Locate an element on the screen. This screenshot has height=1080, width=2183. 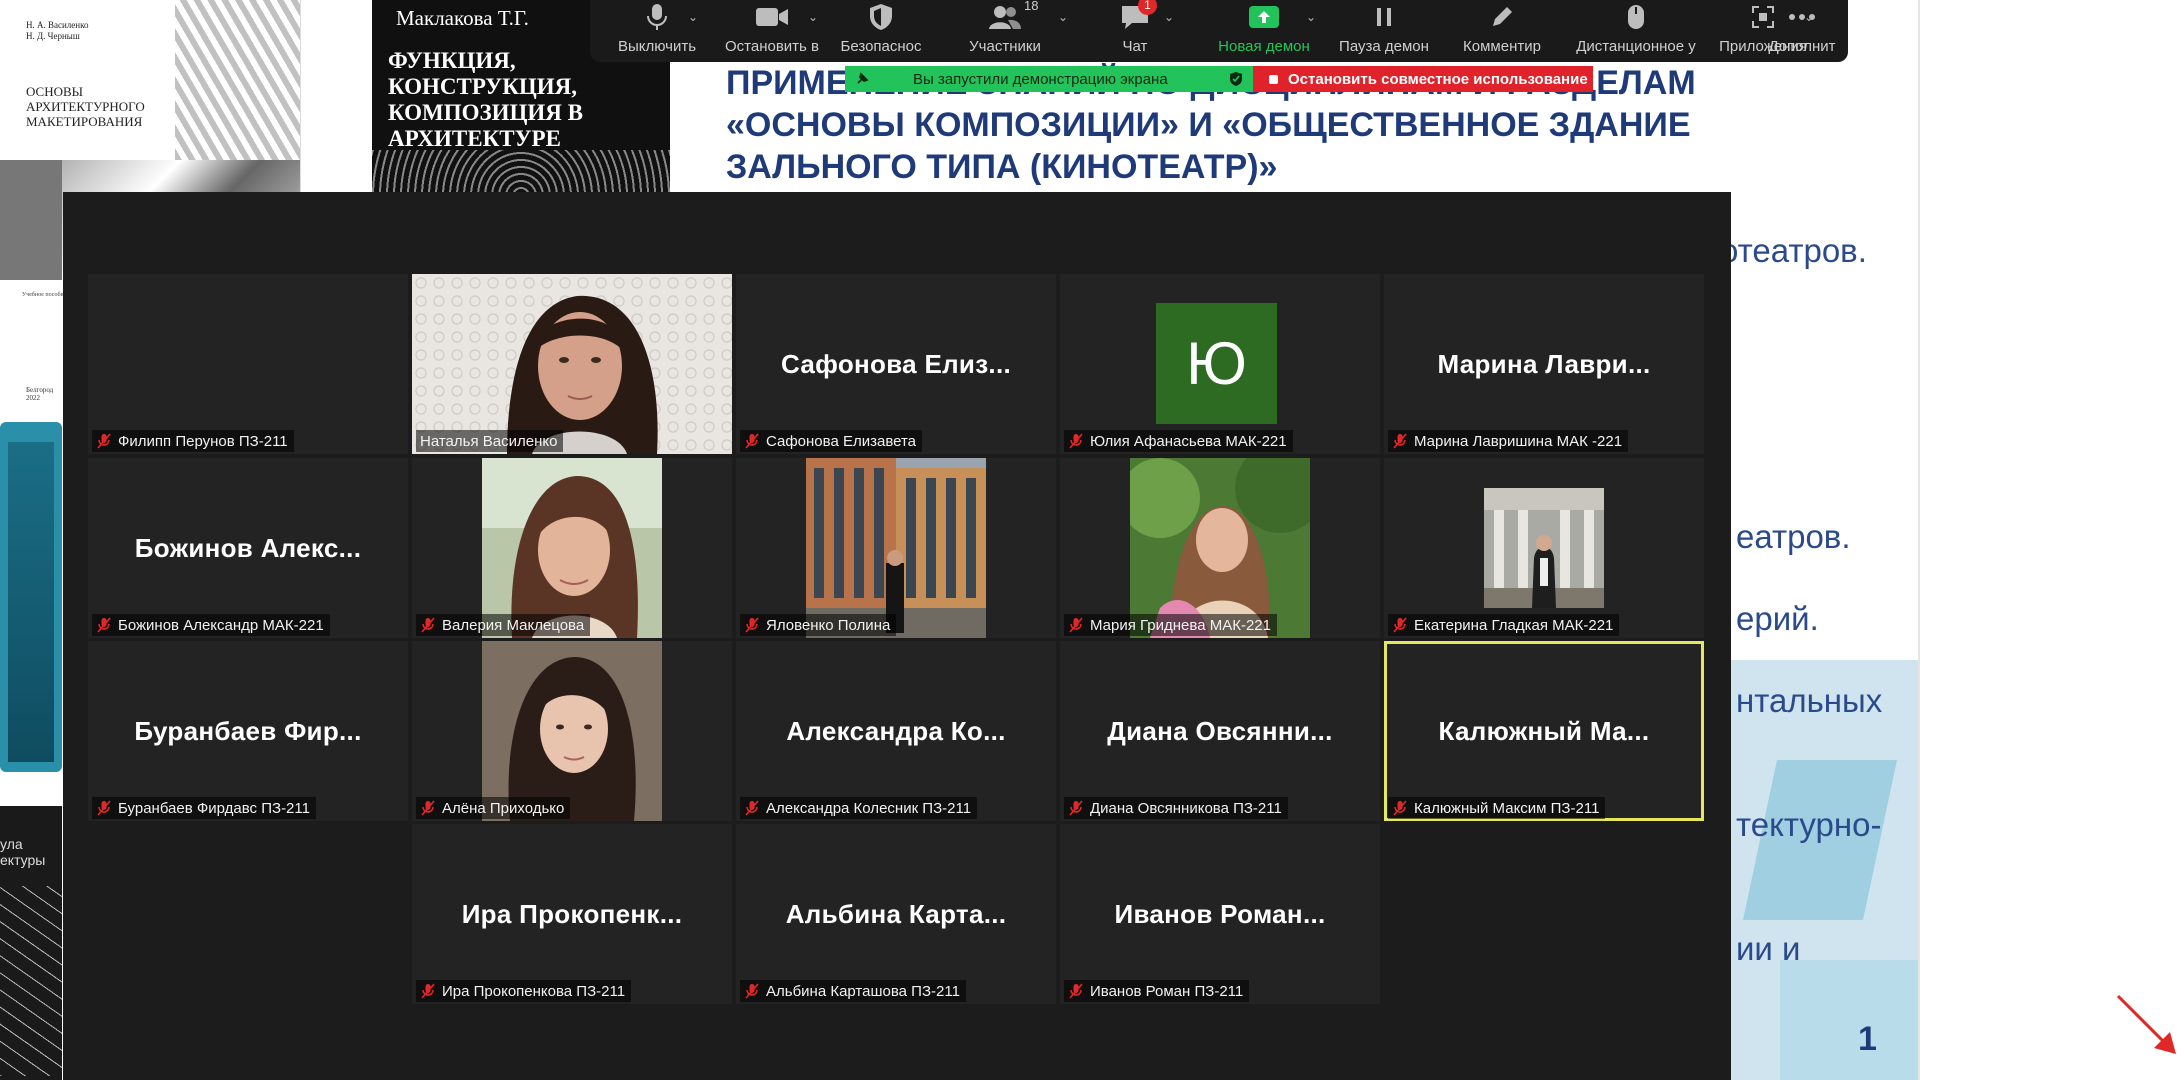
book-authors: Н. А. Василенко Н. Д. Черныш is located at coordinates (57, 30).